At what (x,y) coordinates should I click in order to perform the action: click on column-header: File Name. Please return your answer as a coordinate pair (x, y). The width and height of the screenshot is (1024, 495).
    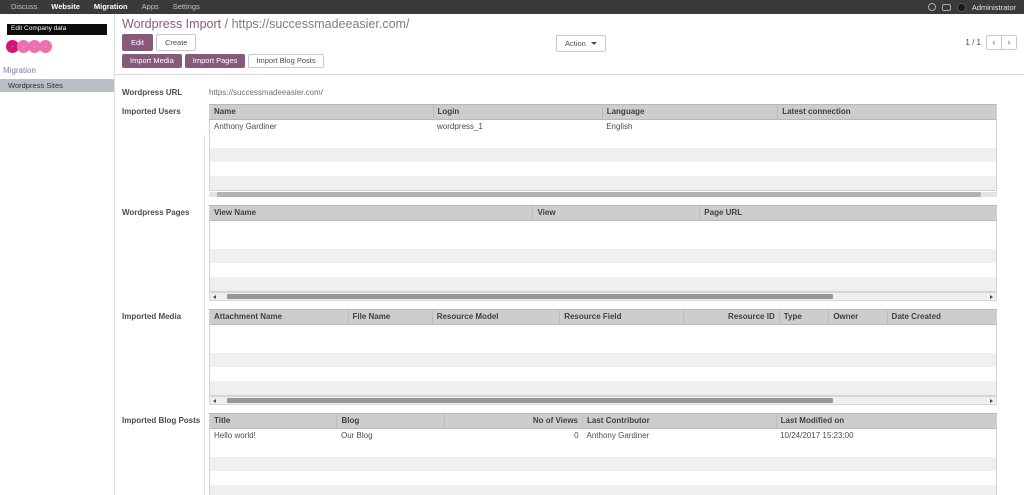
    Looking at the image, I should click on (390, 317).